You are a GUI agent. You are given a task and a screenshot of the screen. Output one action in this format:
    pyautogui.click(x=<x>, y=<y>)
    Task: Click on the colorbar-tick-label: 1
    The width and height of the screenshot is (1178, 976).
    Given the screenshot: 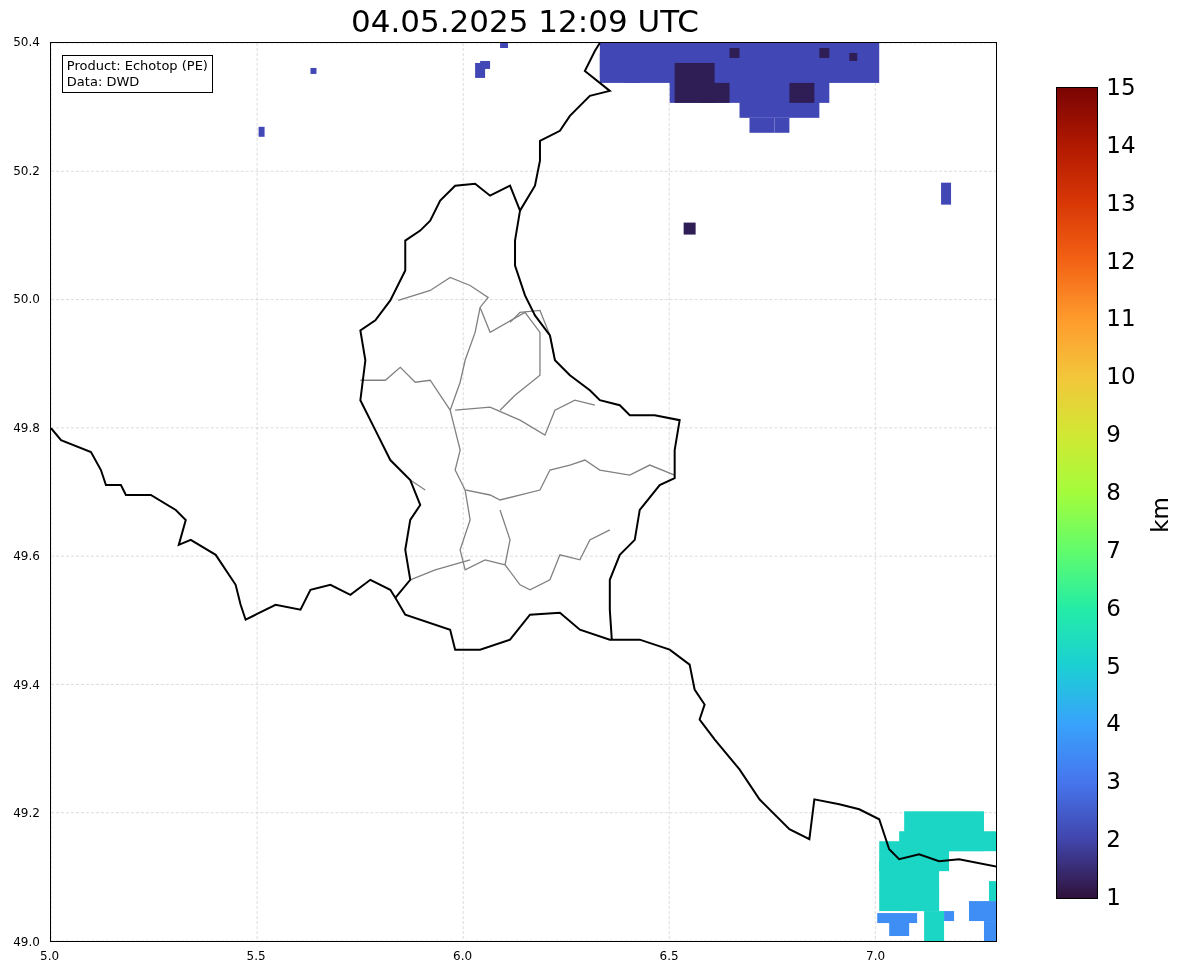 What is the action you would take?
    pyautogui.click(x=1113, y=897)
    